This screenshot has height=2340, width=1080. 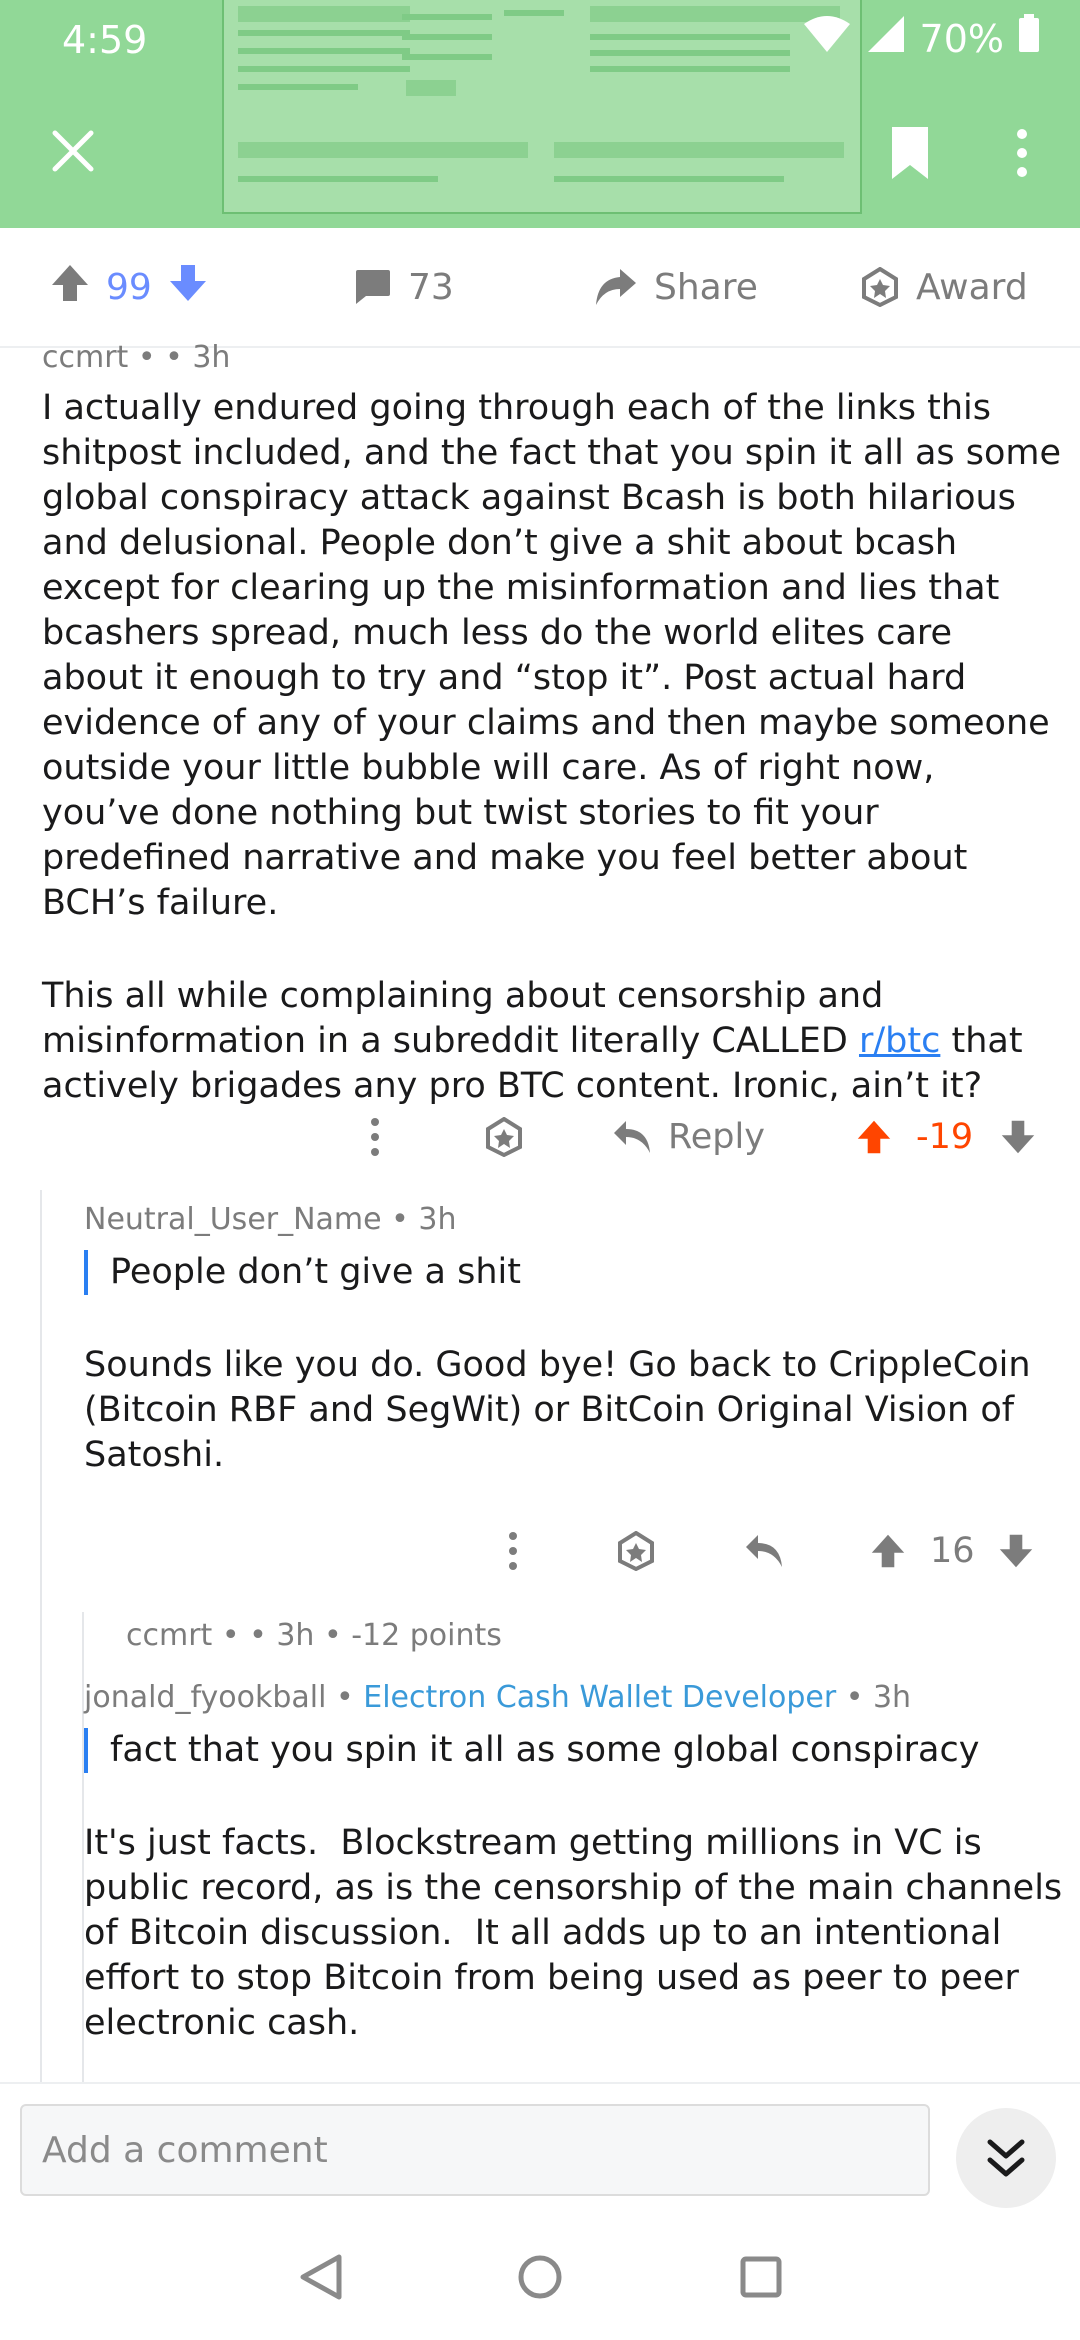 I want to click on comment-meta: Neutral_User_Name • 3h, so click(x=270, y=1219).